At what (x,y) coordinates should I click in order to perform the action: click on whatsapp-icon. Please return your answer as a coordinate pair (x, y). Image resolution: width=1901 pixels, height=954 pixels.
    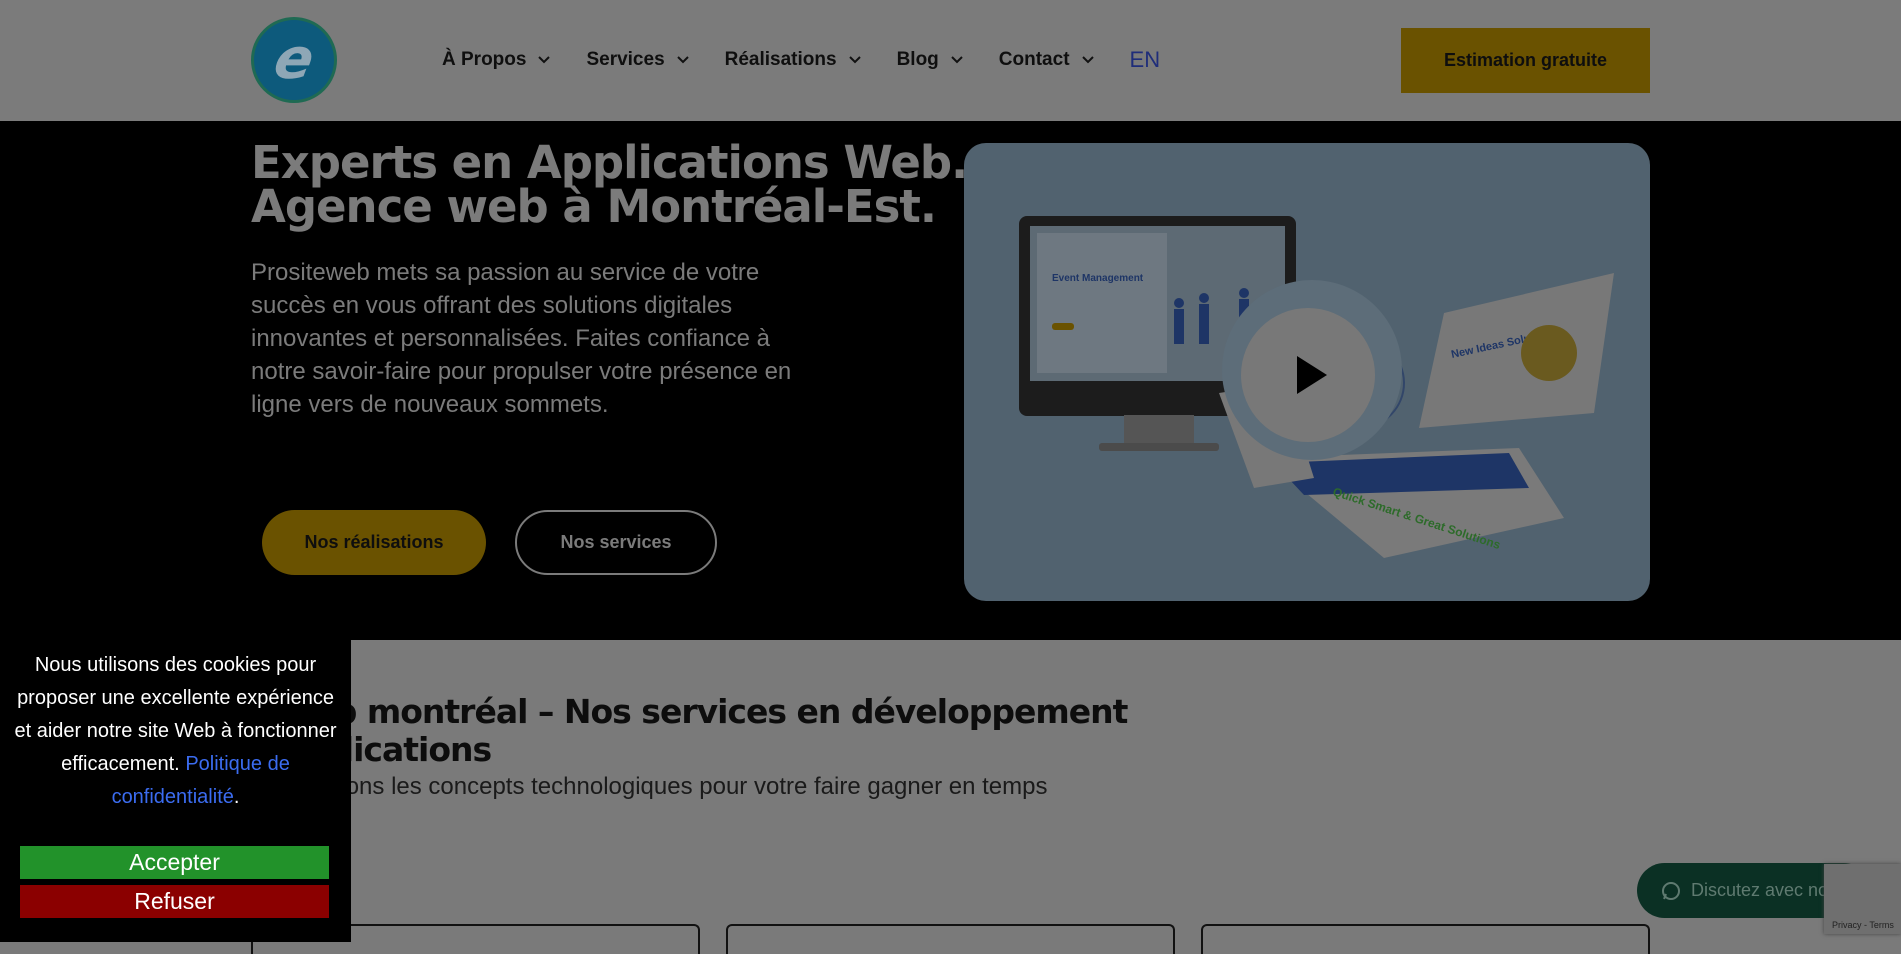
    Looking at the image, I should click on (1670, 890).